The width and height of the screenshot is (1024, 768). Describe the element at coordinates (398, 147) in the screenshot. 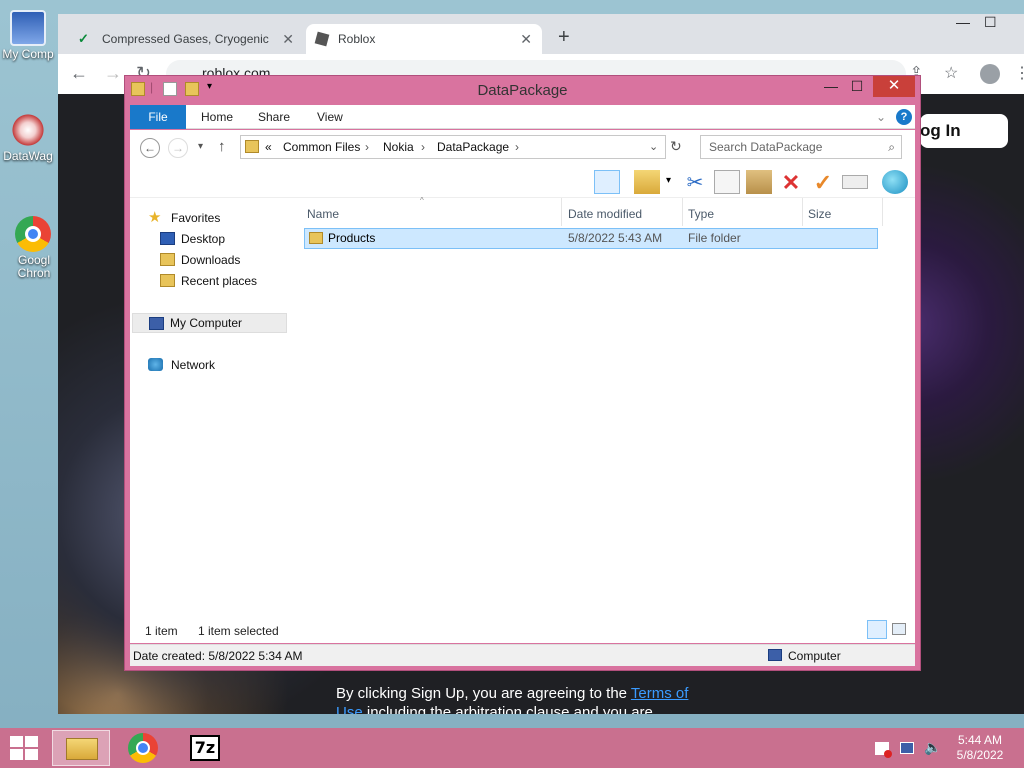

I see `breadcrumb-nokia: Nokia` at that location.